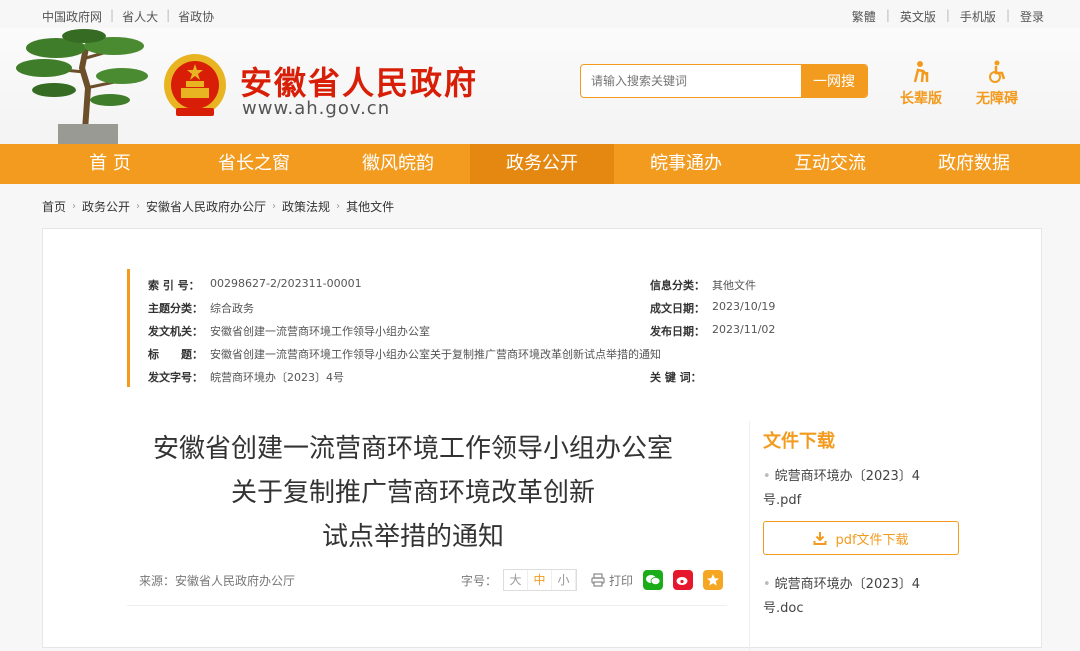  What do you see at coordinates (621, 580) in the screenshot?
I see `print-label: 打印` at bounding box center [621, 580].